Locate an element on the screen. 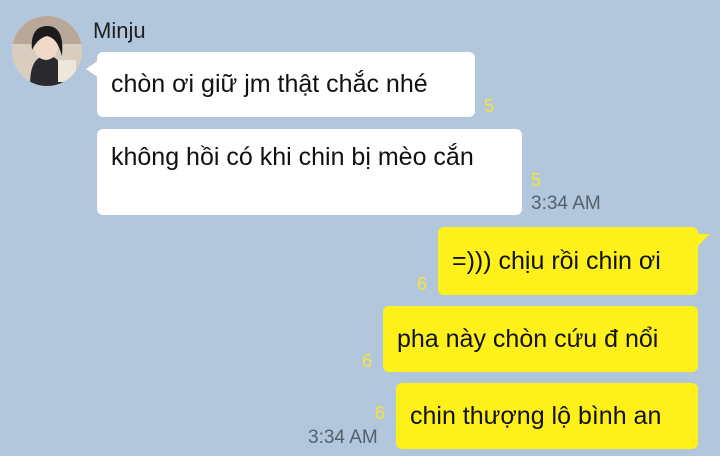 This screenshot has width=720, height=456. outgoing-message: chin thượng lộ bình an is located at coordinates (547, 416).